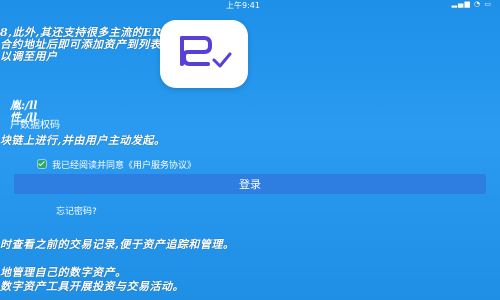 Image resolution: width=500 pixels, height=300 pixels. Describe the element at coordinates (250, 115) in the screenshot. I see `nickname-field: 性,/ll` at that location.